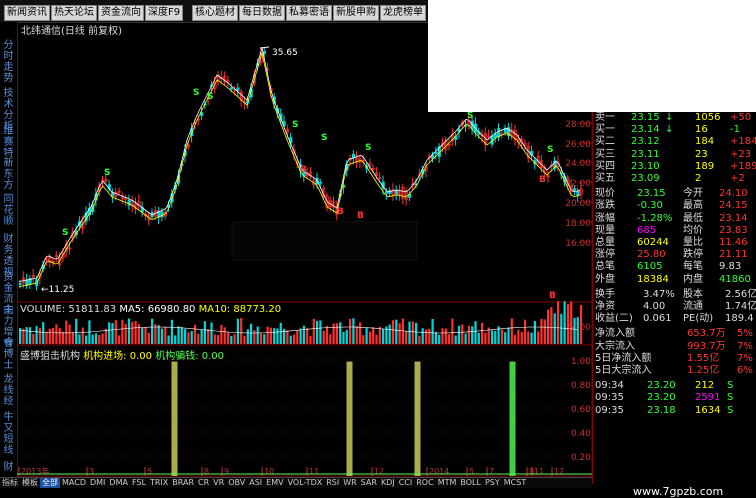  Describe the element at coordinates (743, 166) in the screenshot. I see `order-change: +189` at that location.